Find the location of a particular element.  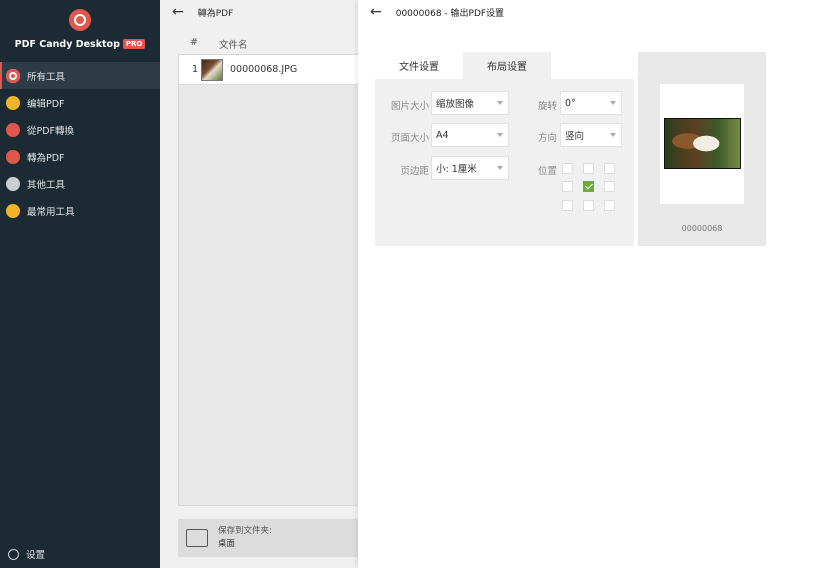

page-preview-panel: 00000068 is located at coordinates (702, 149).